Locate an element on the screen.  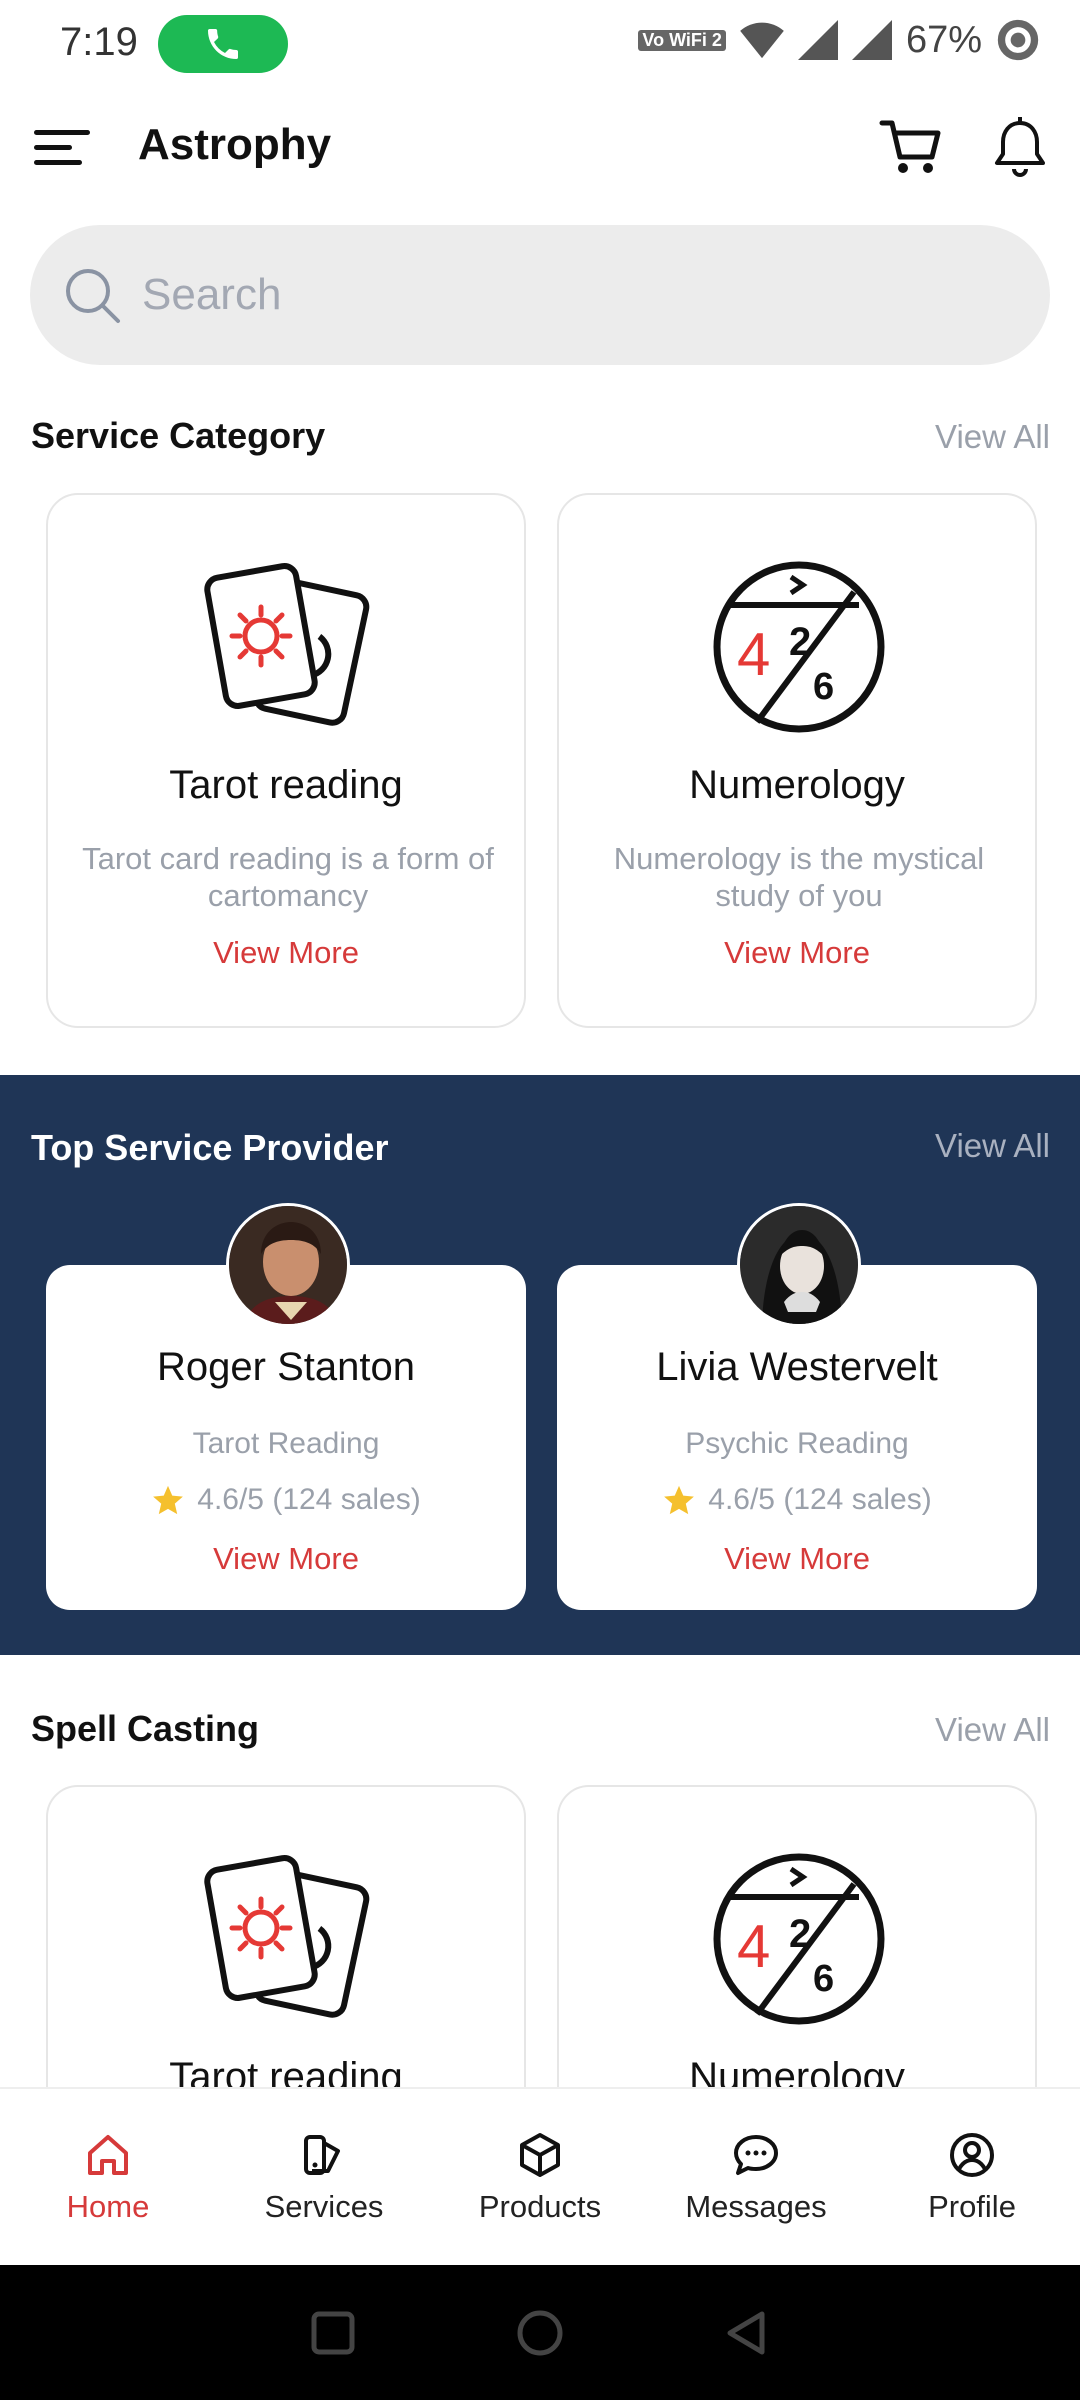
services-icon is located at coordinates (322, 2155).